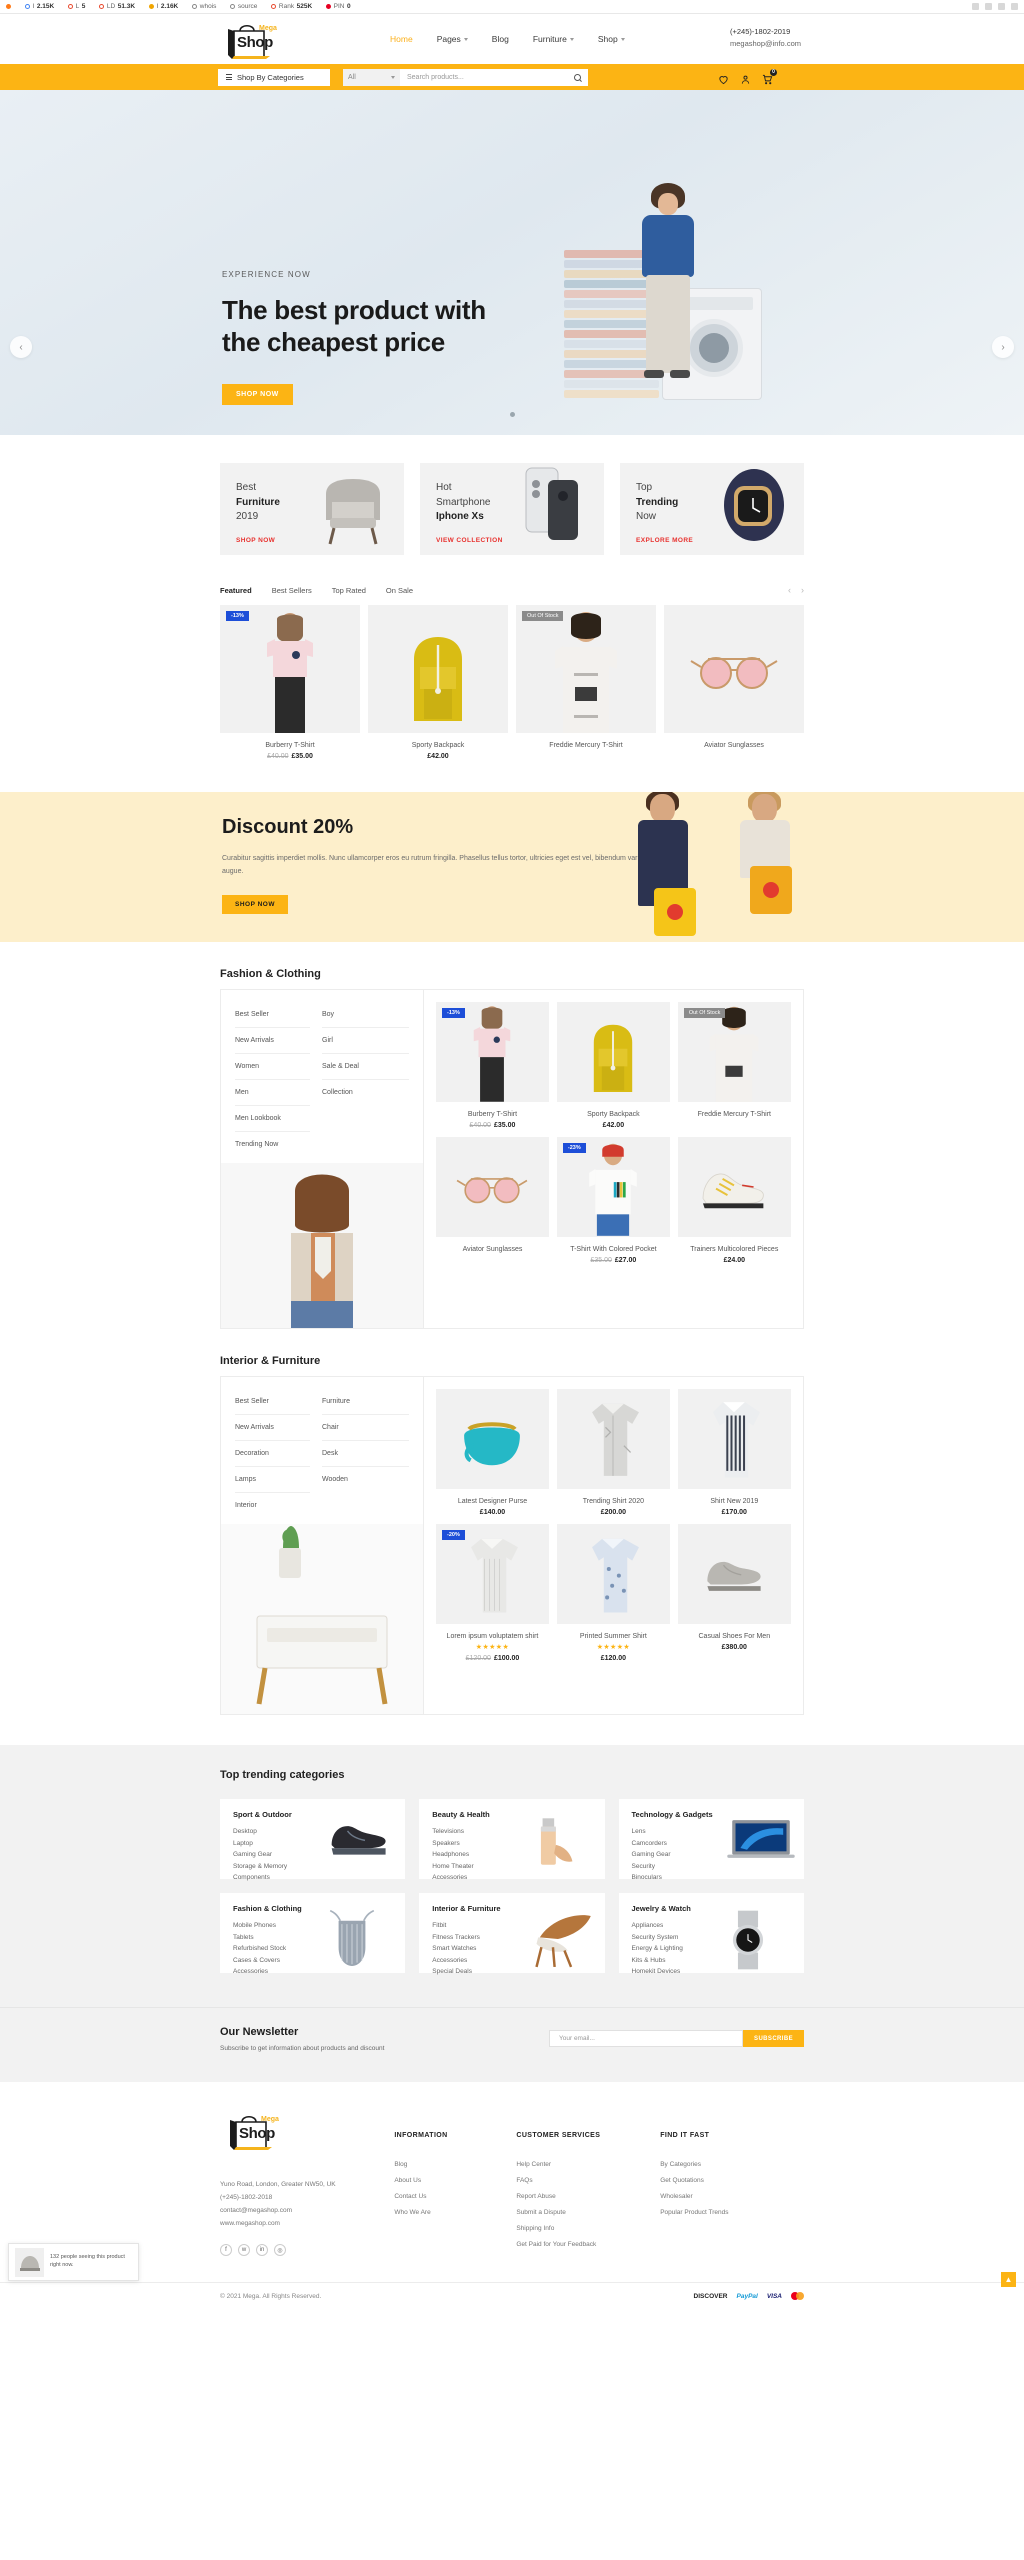  What do you see at coordinates (257, 395) in the screenshot?
I see `hero-shop-now-button: SHOP NOW` at bounding box center [257, 395].